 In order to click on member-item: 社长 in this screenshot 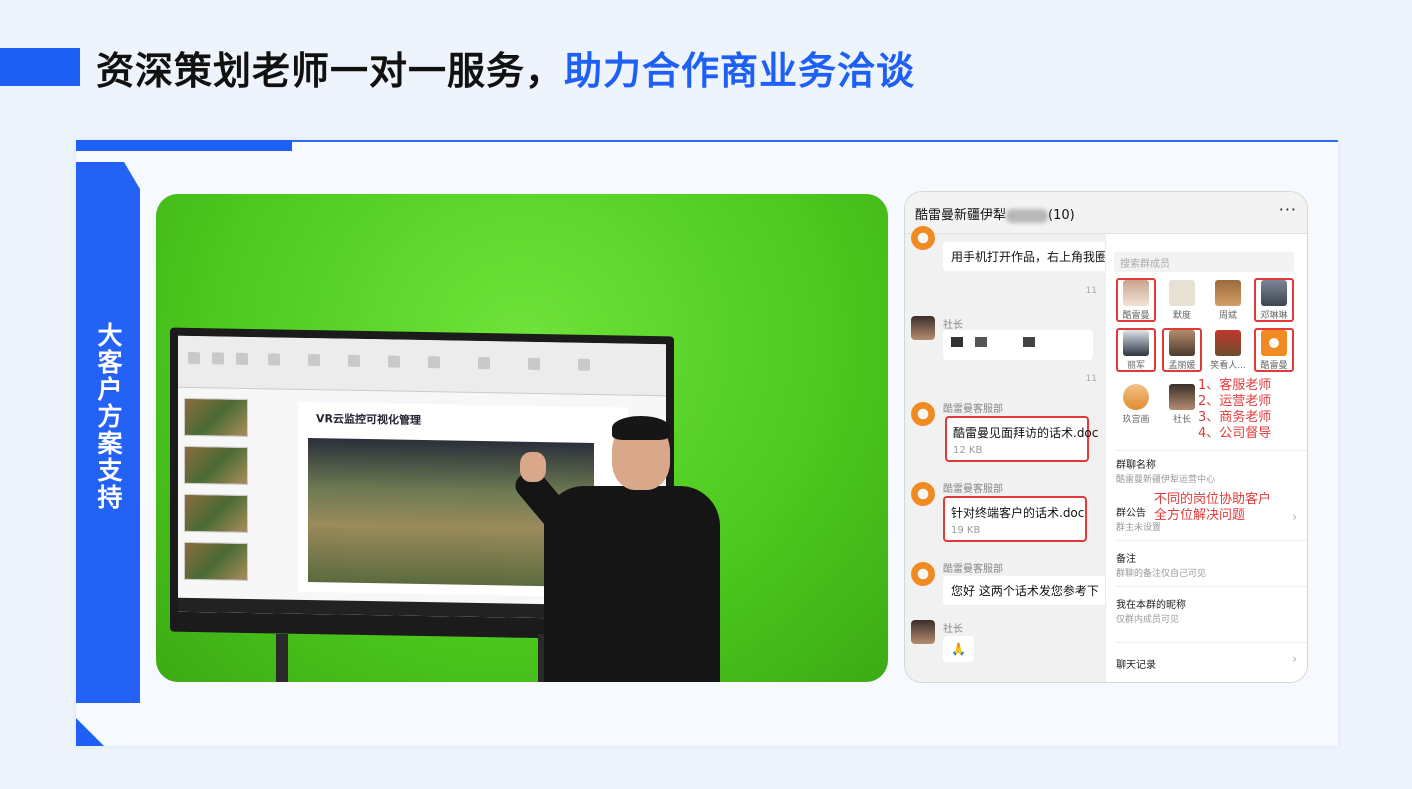, I will do `click(1182, 404)`.